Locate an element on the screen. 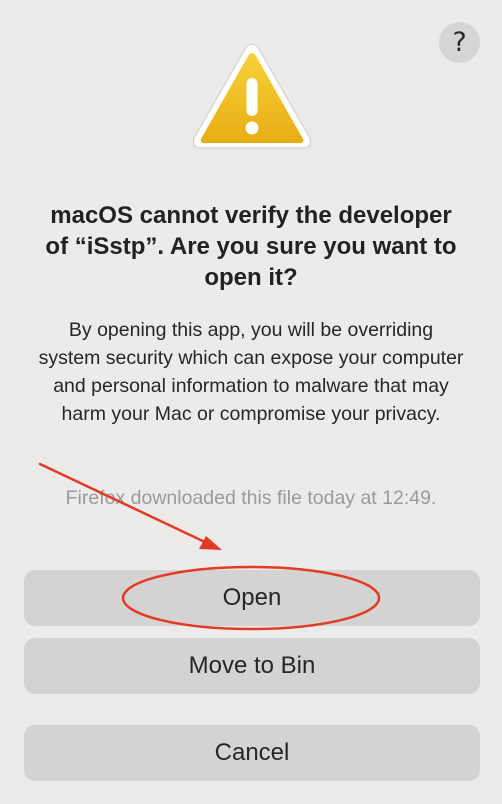  cancel-button: Cancel is located at coordinates (252, 753).